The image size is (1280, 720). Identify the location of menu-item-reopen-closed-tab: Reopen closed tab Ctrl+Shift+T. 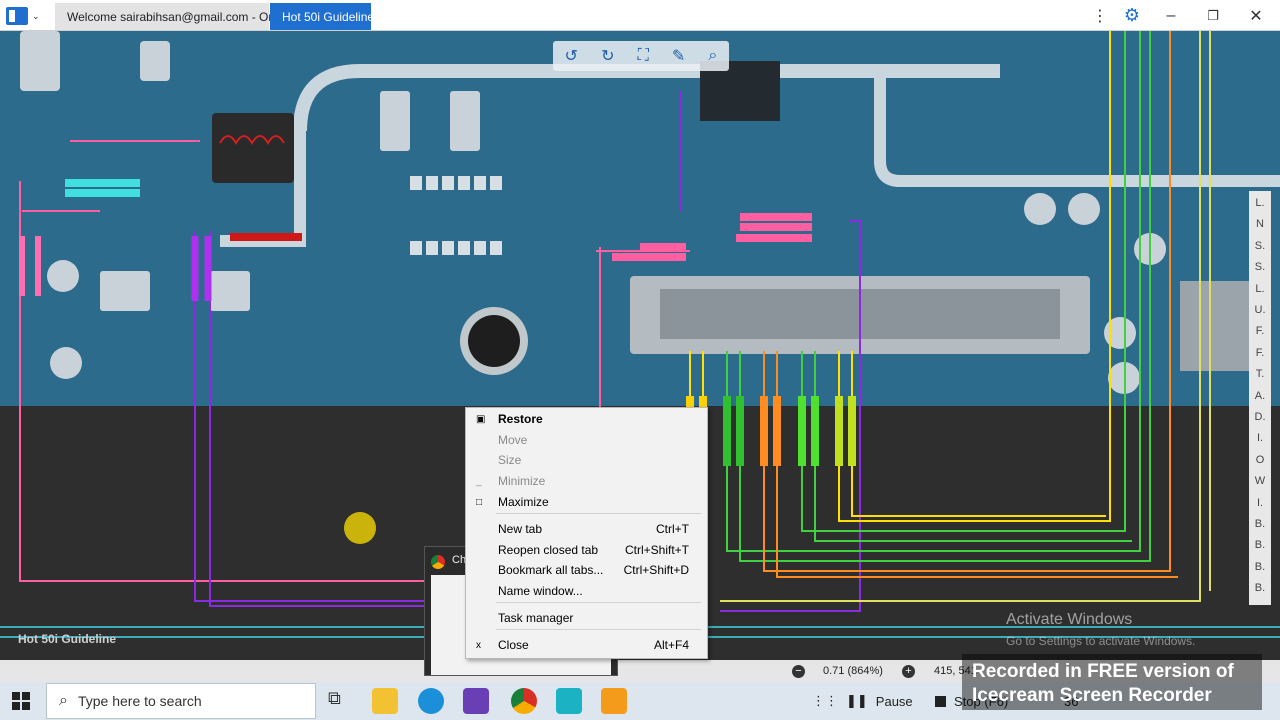
(586, 550).